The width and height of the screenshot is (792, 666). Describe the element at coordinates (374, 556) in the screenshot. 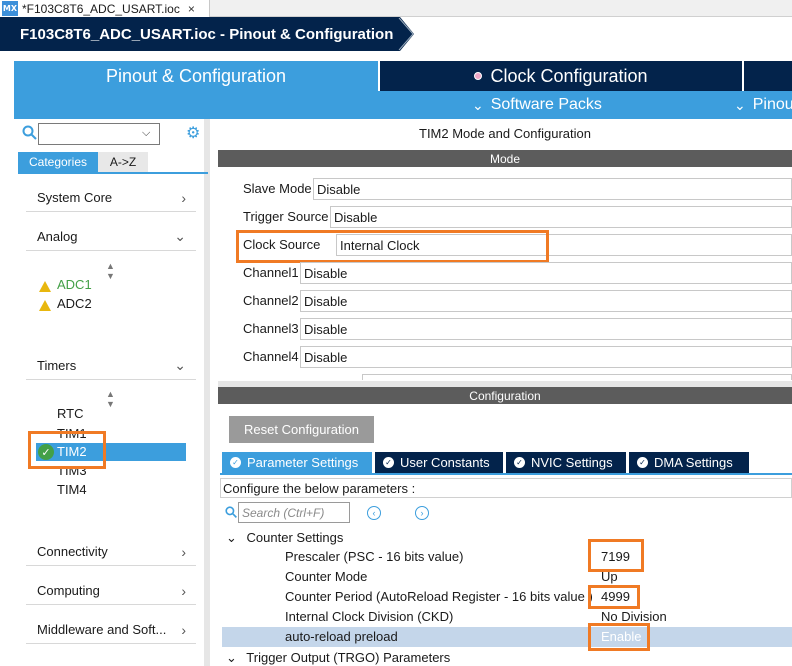

I see `param-name: Prescaler (PSC - 16 bits value)` at that location.